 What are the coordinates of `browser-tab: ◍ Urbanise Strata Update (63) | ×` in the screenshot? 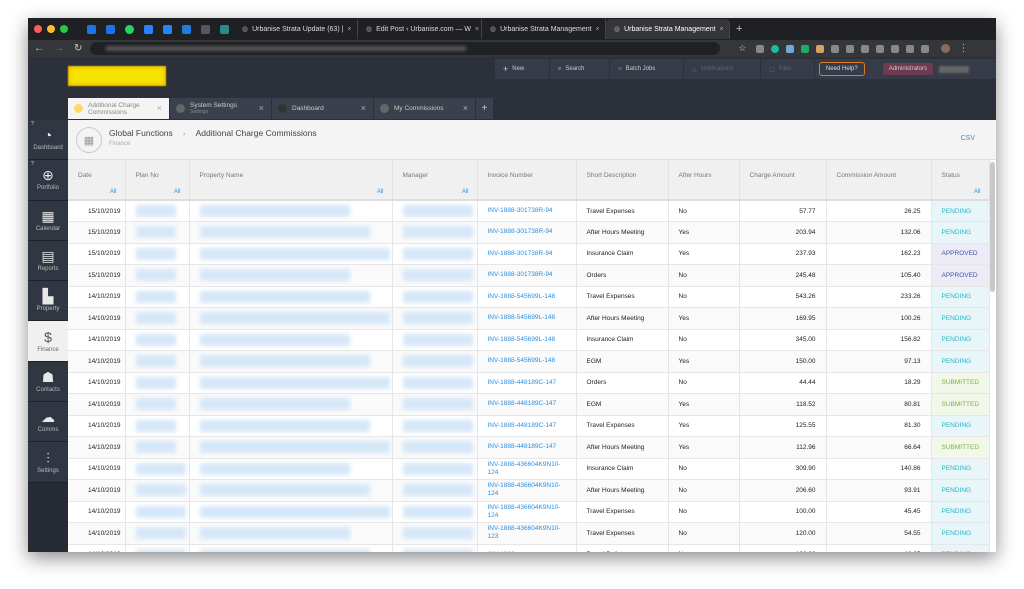 It's located at (296, 29).